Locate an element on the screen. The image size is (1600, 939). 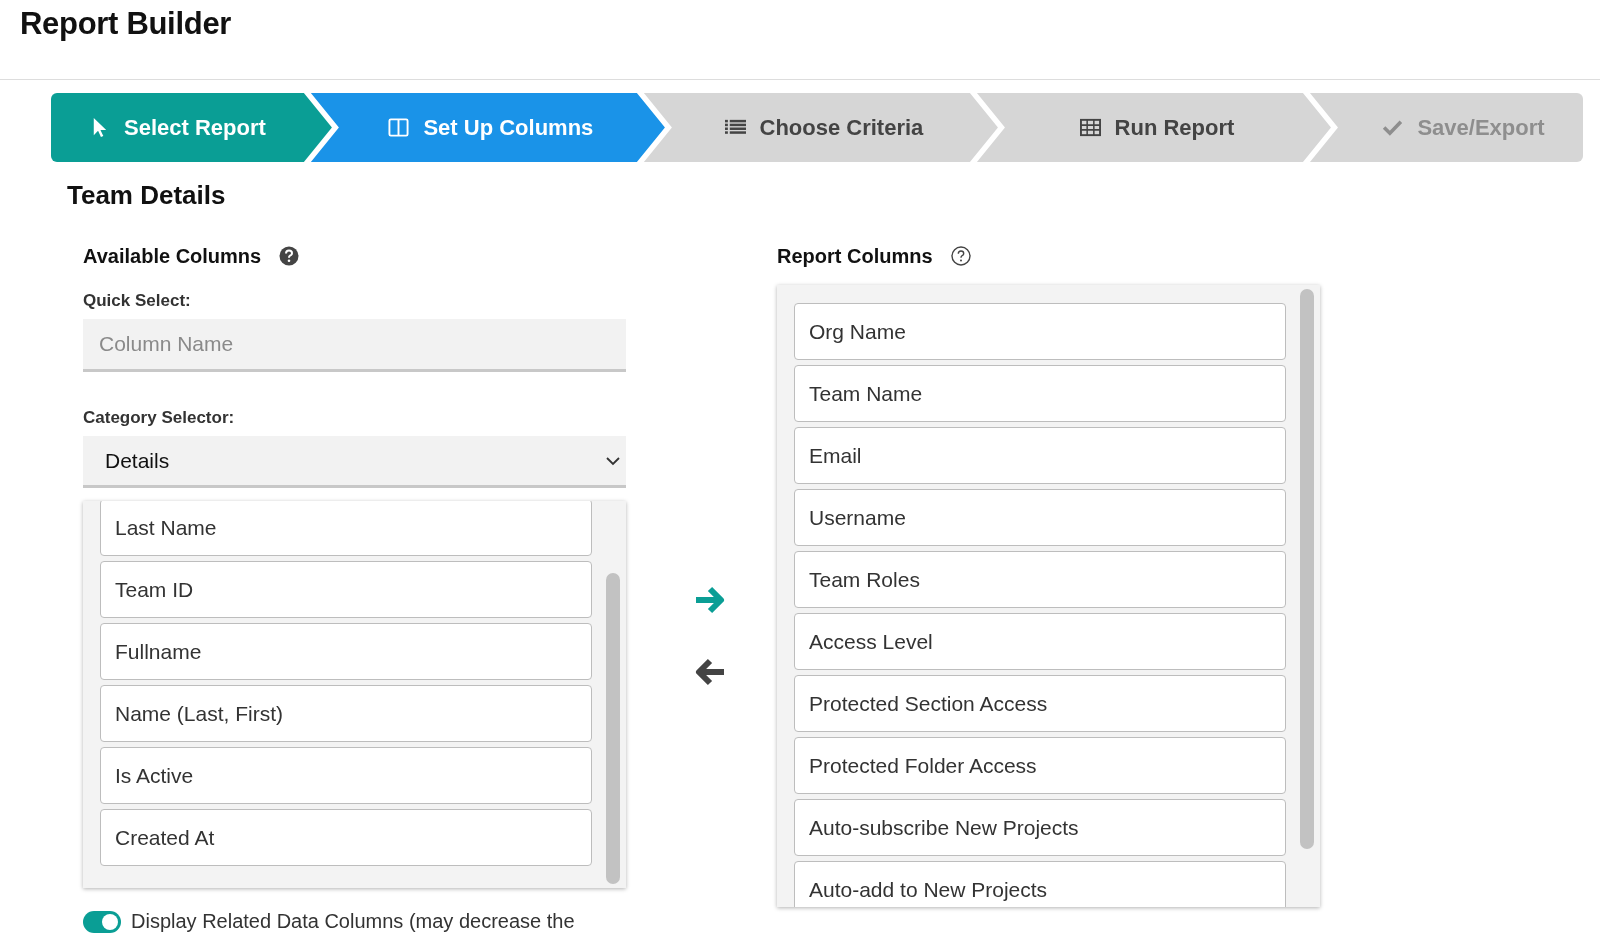
field-label: Quick Select: is located at coordinates (137, 301).